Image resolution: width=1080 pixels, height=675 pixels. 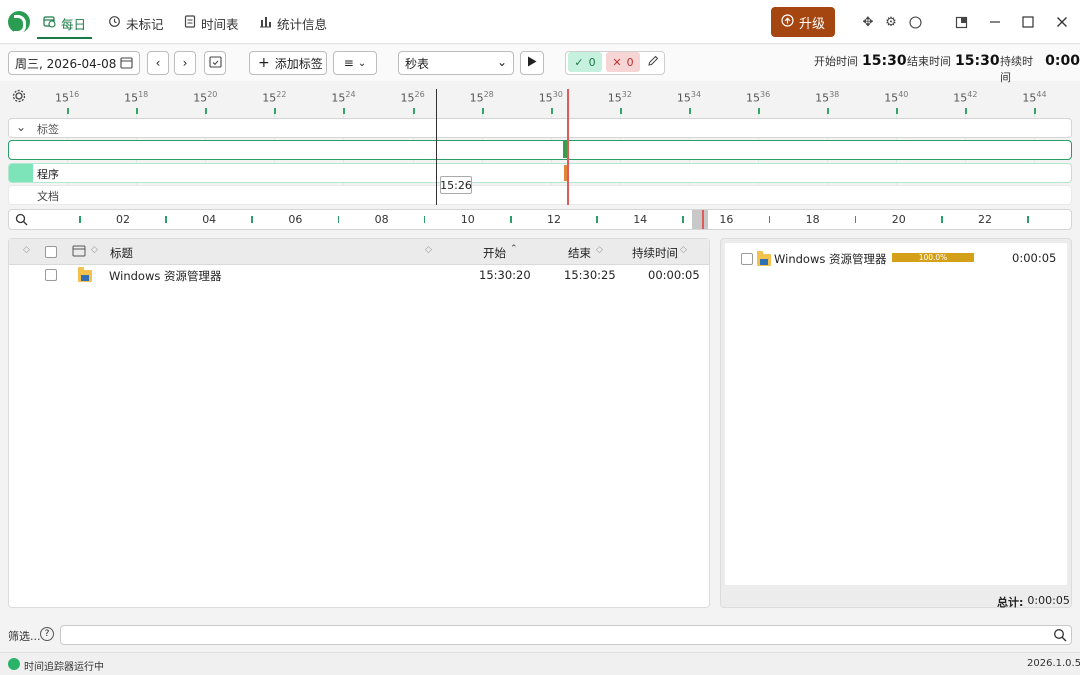 I want to click on next-day-button: ›, so click(x=185, y=63).